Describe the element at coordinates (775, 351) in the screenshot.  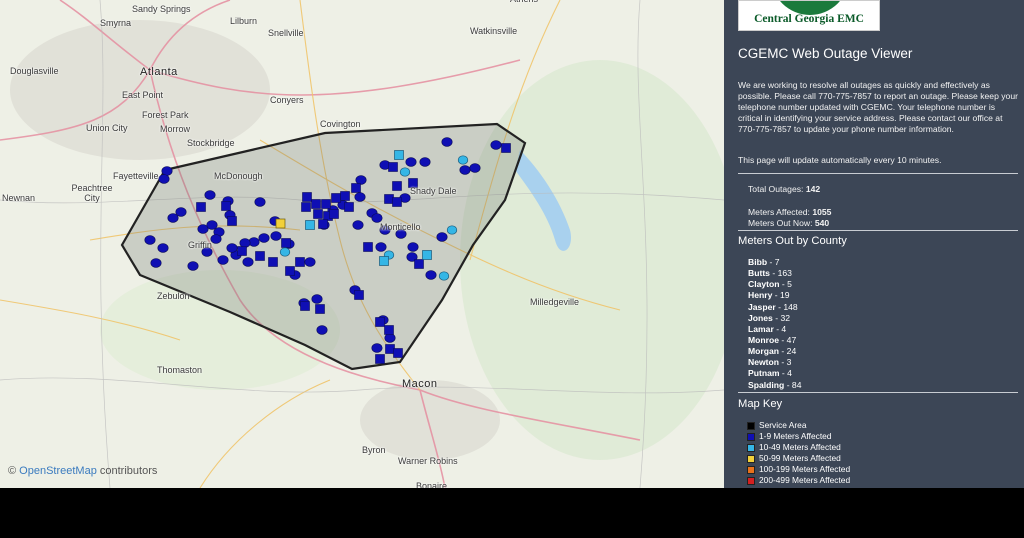
I see `county-item: Morgan - 24` at that location.